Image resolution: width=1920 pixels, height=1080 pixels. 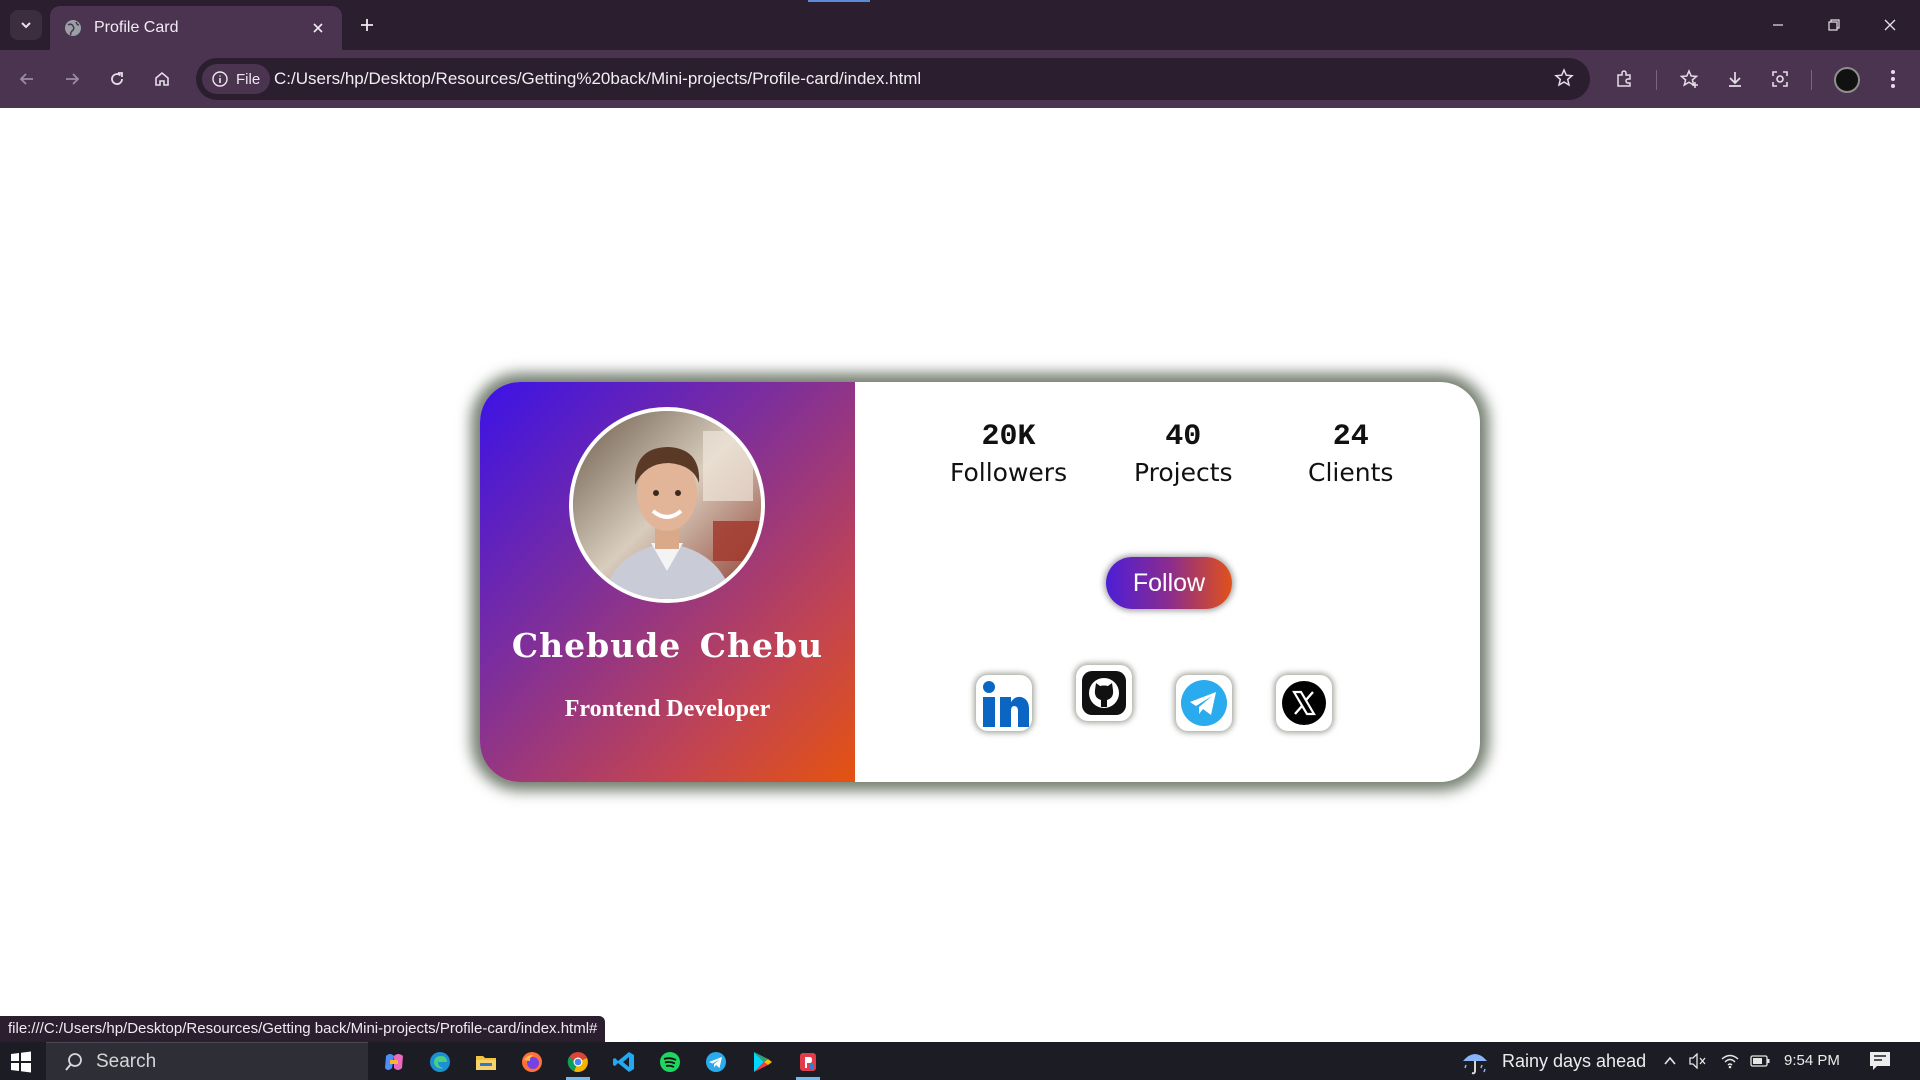 I want to click on avatar, so click(x=667, y=505).